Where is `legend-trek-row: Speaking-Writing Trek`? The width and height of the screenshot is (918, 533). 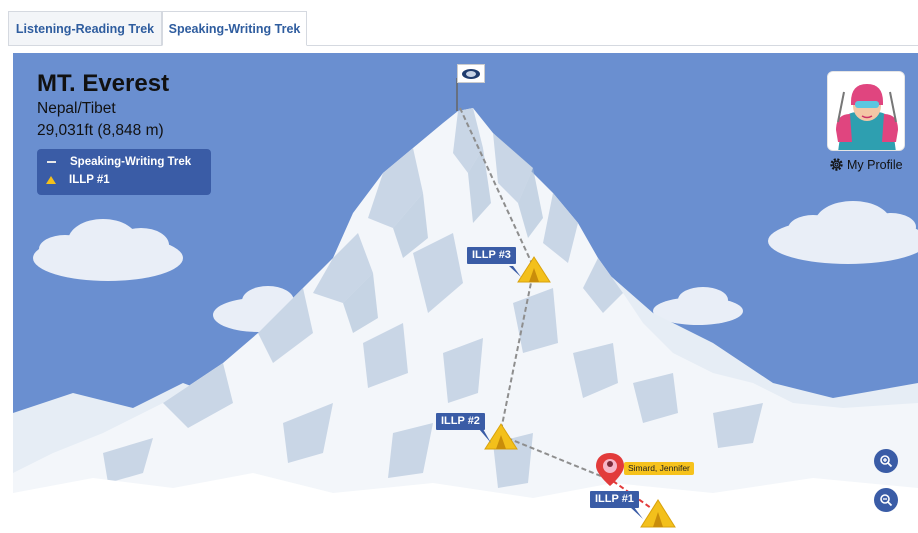
legend-trek-row: Speaking-Writing Trek is located at coordinates (124, 162).